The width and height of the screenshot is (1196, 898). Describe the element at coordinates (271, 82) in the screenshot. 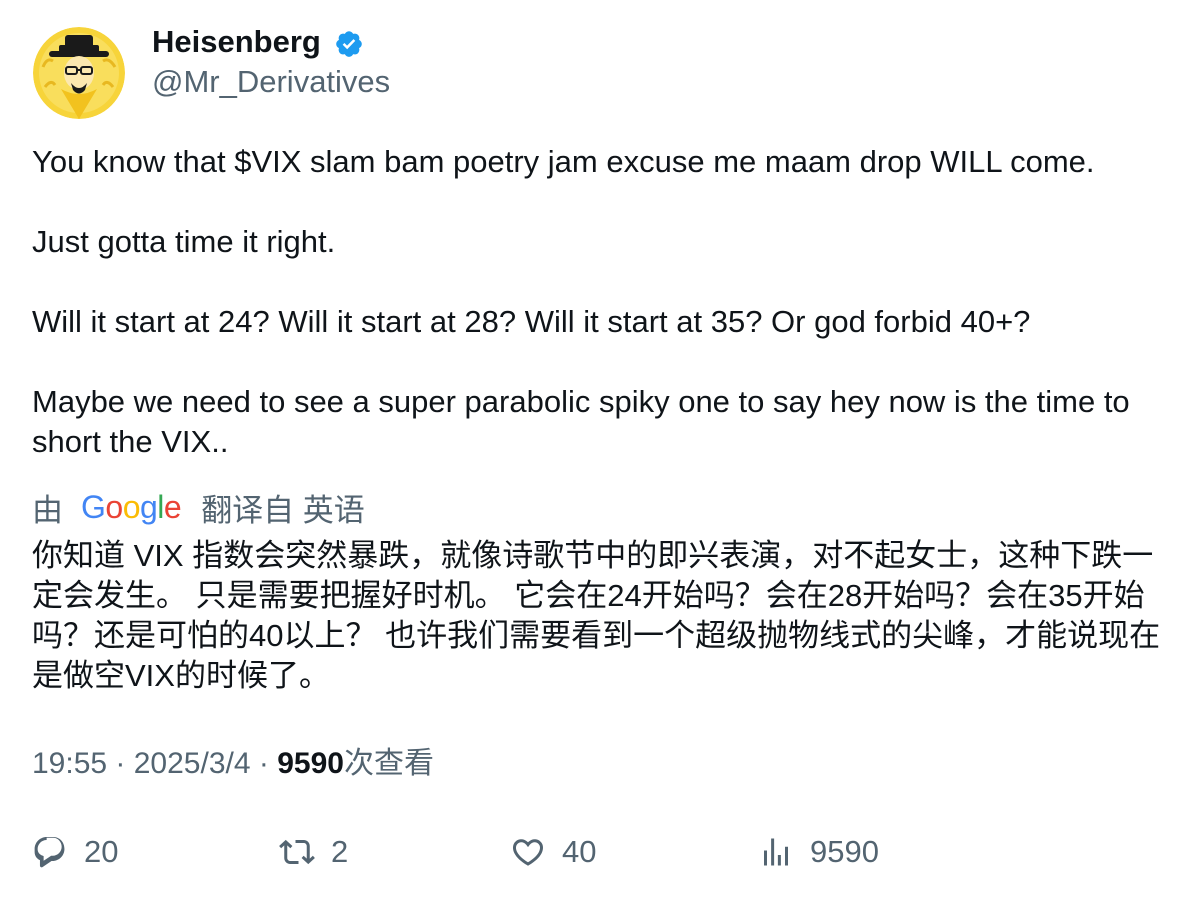

I see `author-handle: @Mr_Derivatives` at that location.